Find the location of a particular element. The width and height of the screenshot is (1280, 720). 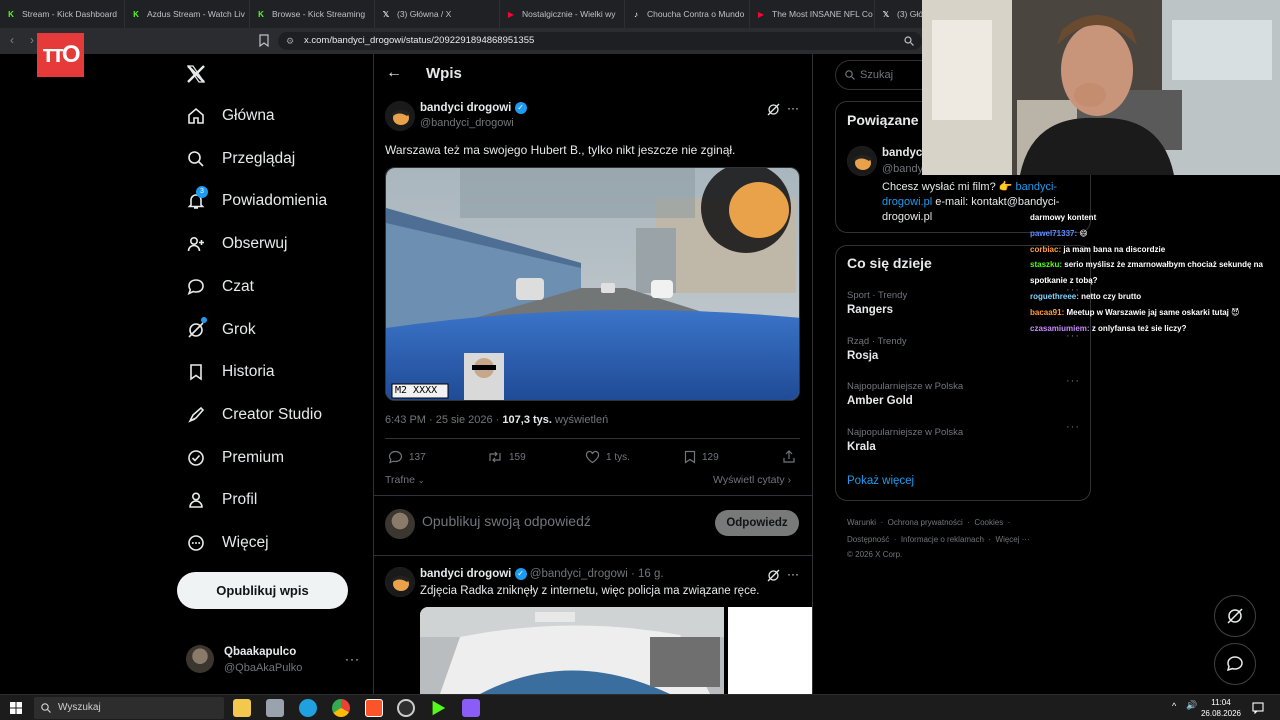

footer-accessibility-link: Dostępność is located at coordinates (868, 539).